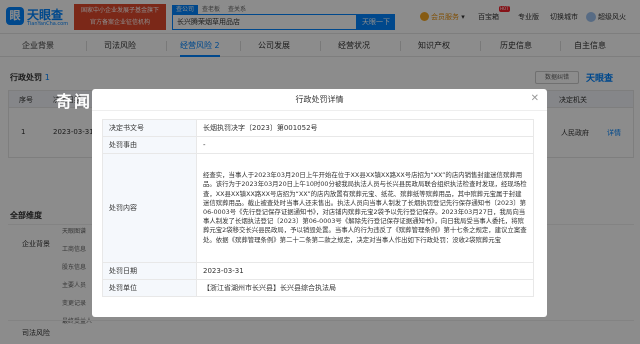 The width and height of the screenshot is (640, 344). What do you see at coordinates (149, 145) in the screenshot?
I see `detail-key: 处罚事由` at bounding box center [149, 145].